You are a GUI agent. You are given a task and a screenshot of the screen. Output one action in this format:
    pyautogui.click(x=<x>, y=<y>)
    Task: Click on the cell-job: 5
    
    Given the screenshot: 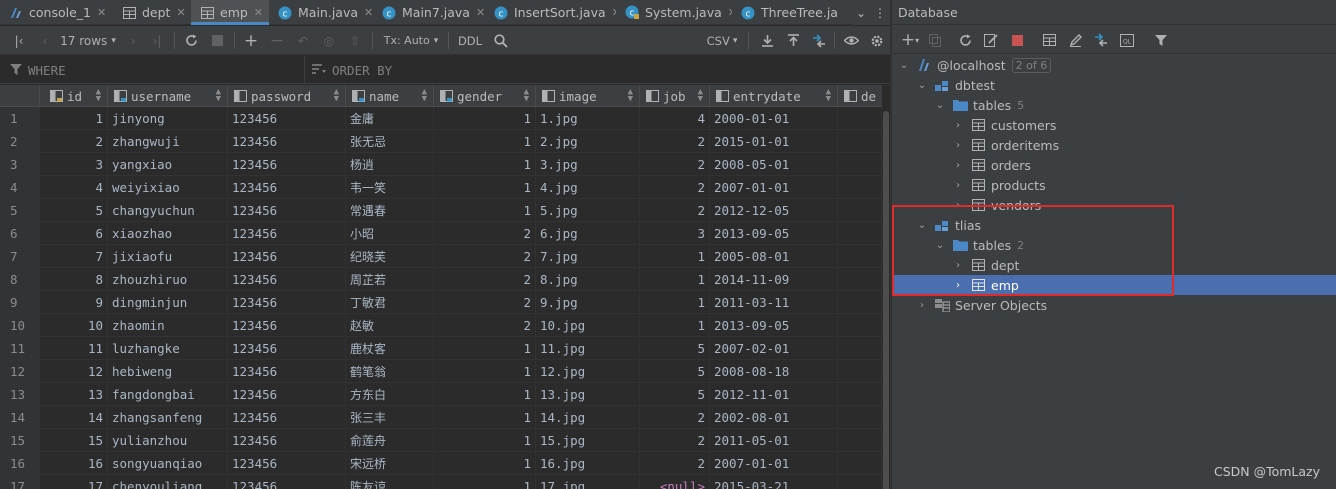 What is the action you would take?
    pyautogui.click(x=675, y=394)
    